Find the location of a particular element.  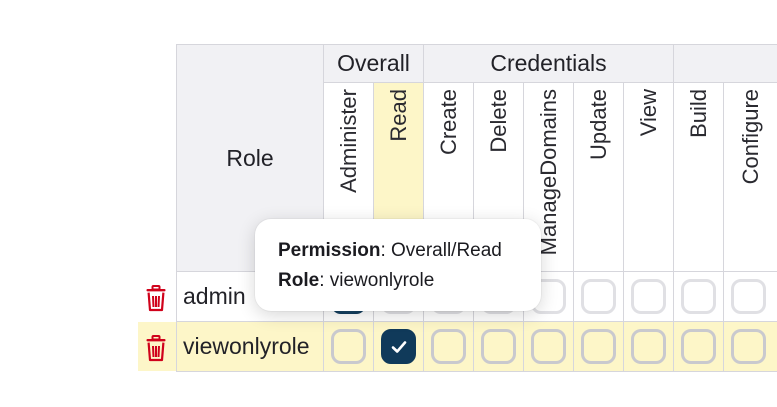

permission-header-label: Create is located at coordinates (448, 122).